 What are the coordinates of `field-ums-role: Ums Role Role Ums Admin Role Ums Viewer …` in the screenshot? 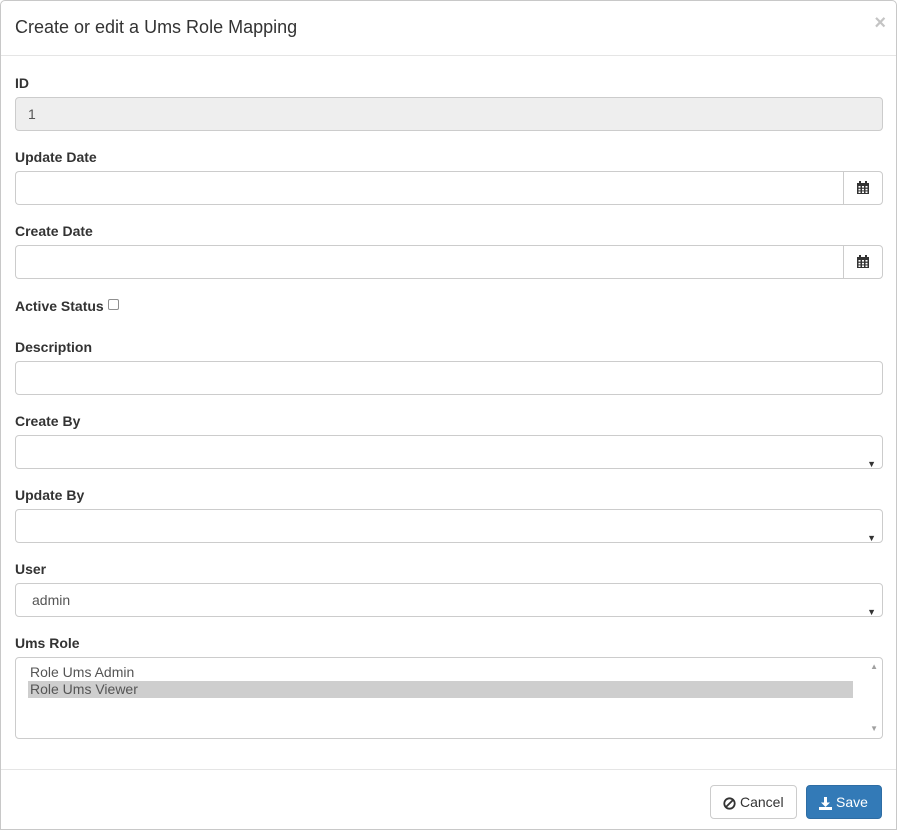 It's located at (449, 687).